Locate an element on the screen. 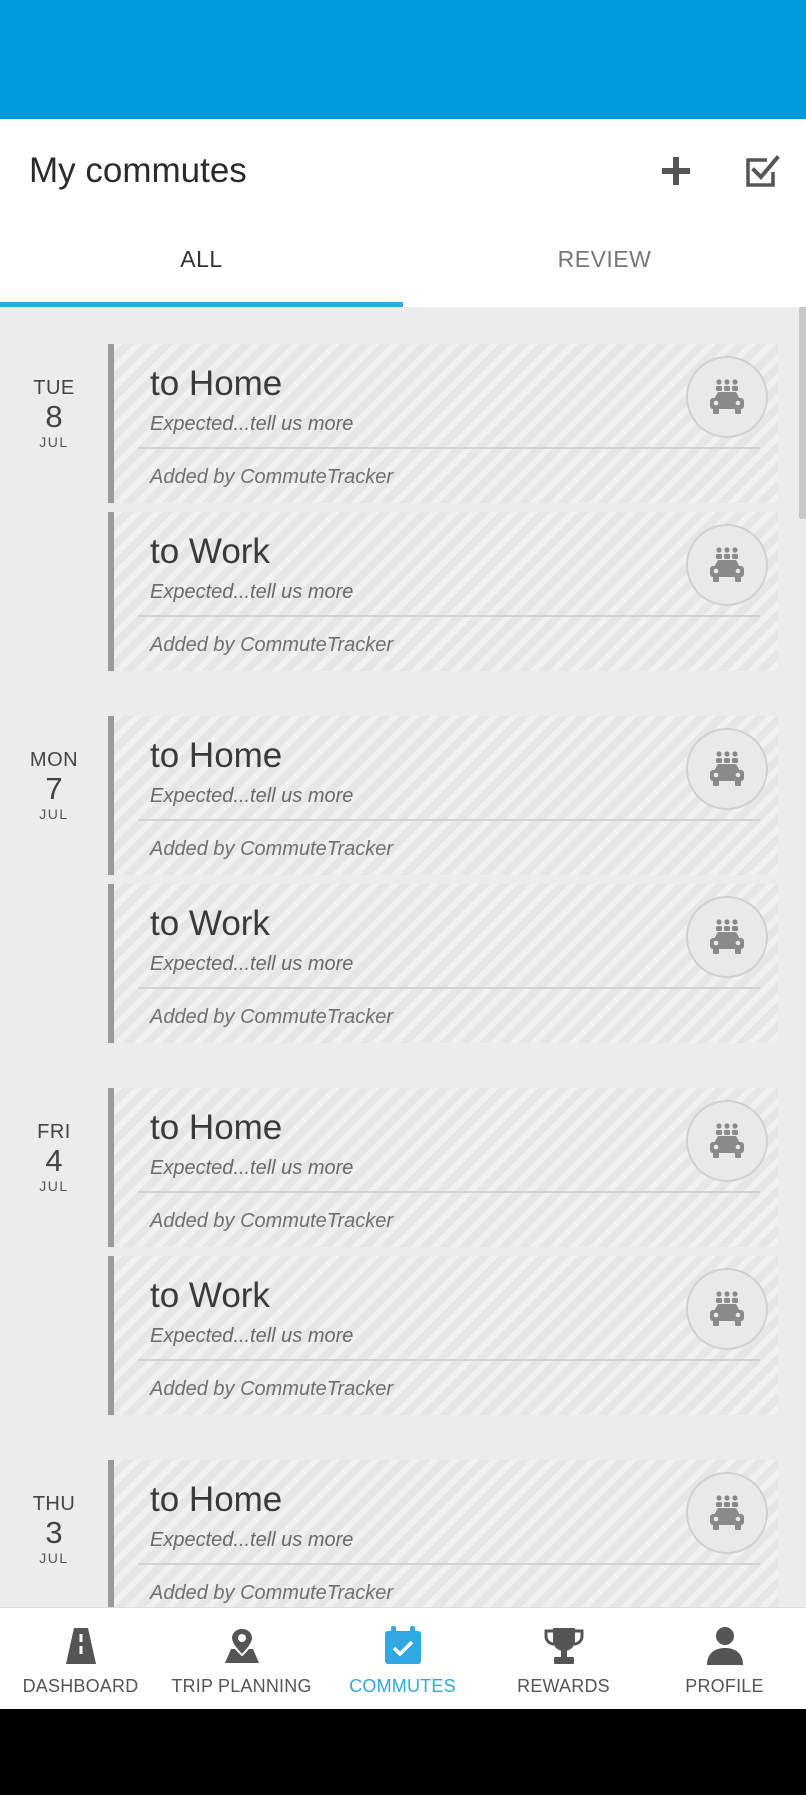  date-day: 8 is located at coordinates (54, 416).